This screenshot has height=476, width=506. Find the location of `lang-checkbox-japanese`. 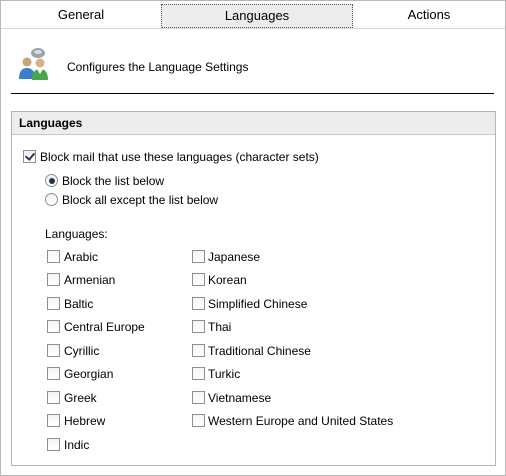

lang-checkbox-japanese is located at coordinates (198, 256).